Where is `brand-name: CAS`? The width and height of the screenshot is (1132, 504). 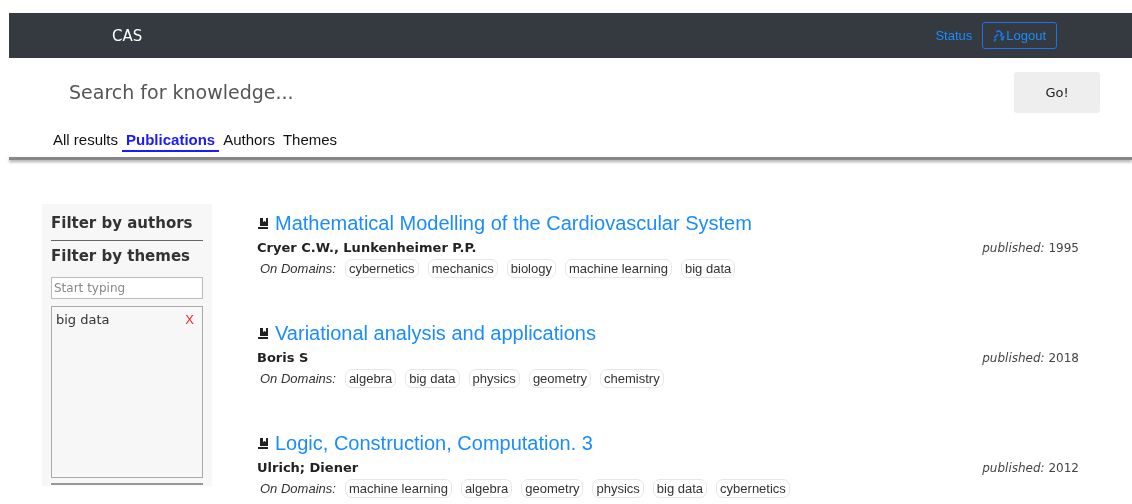
brand-name: CAS is located at coordinates (127, 35).